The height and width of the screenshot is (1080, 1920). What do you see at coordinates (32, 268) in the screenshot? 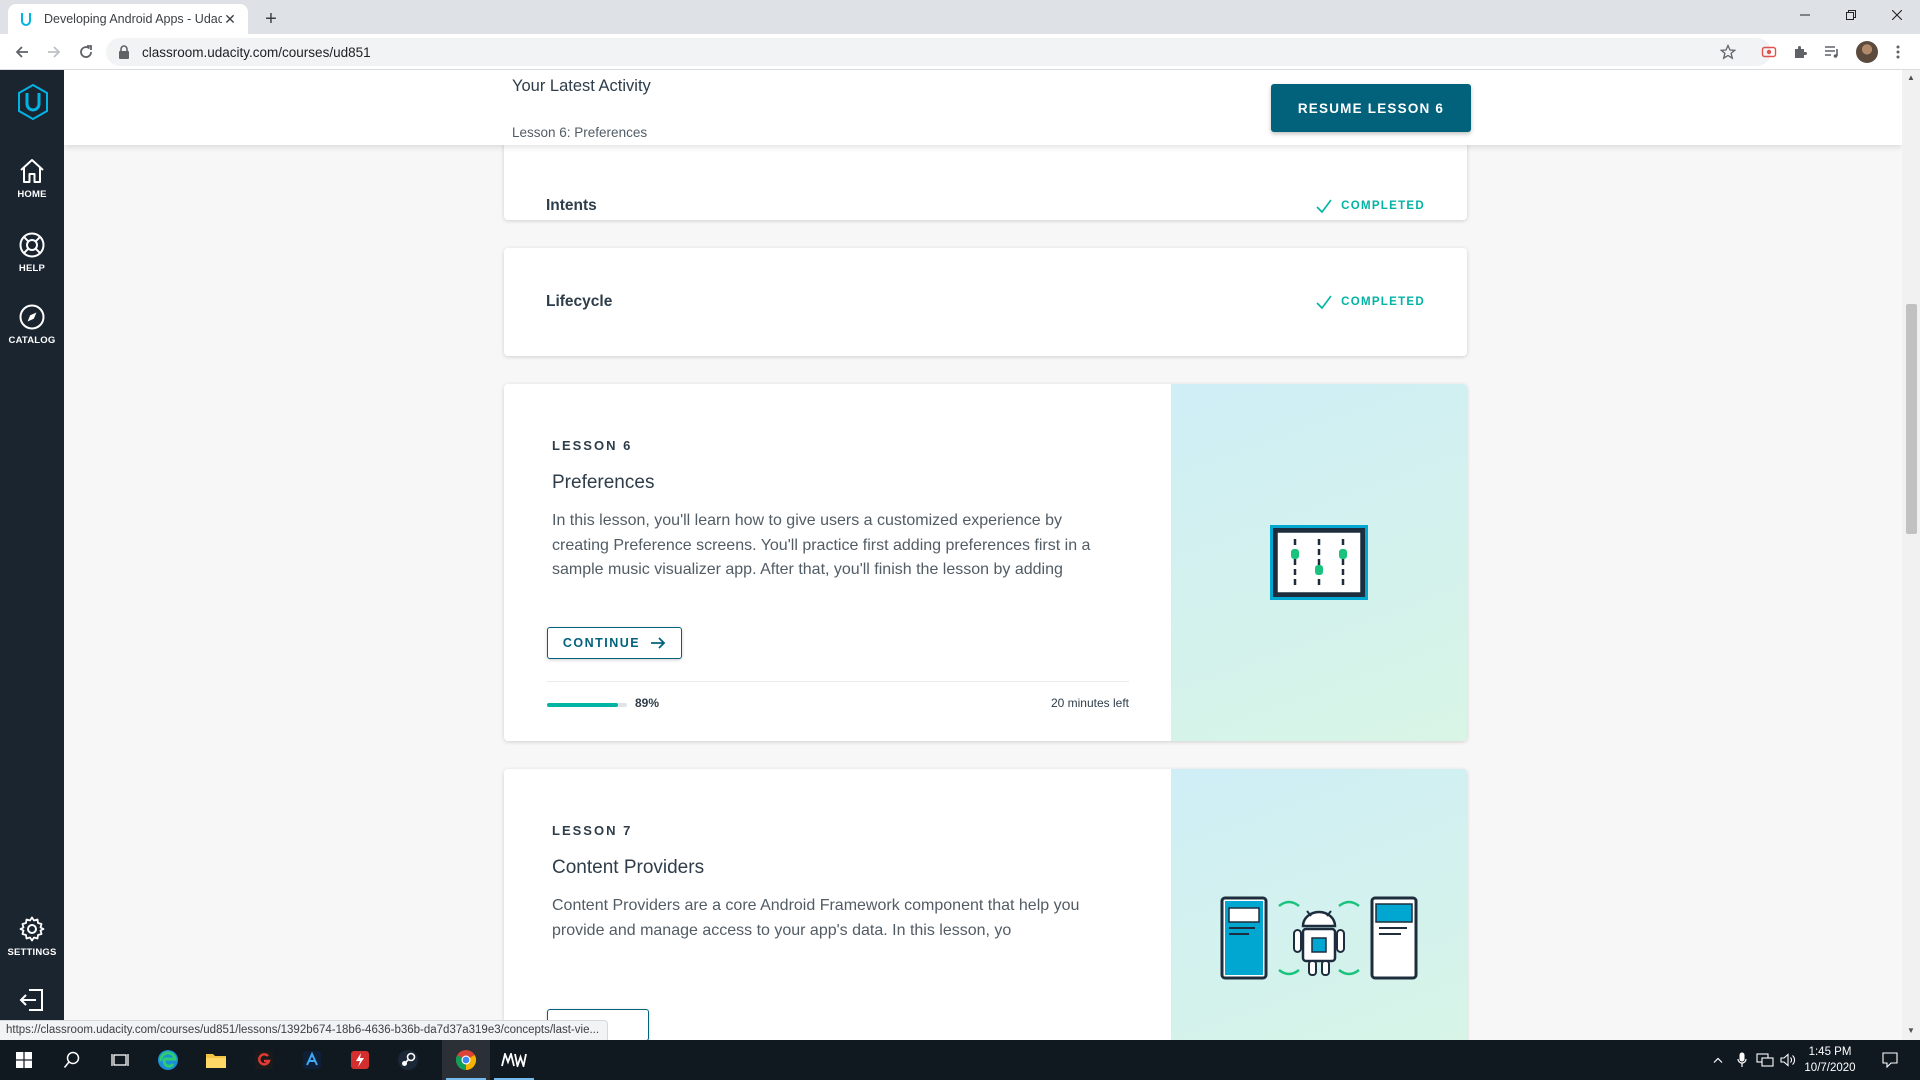
I see `sidebar-label: HELP` at bounding box center [32, 268].